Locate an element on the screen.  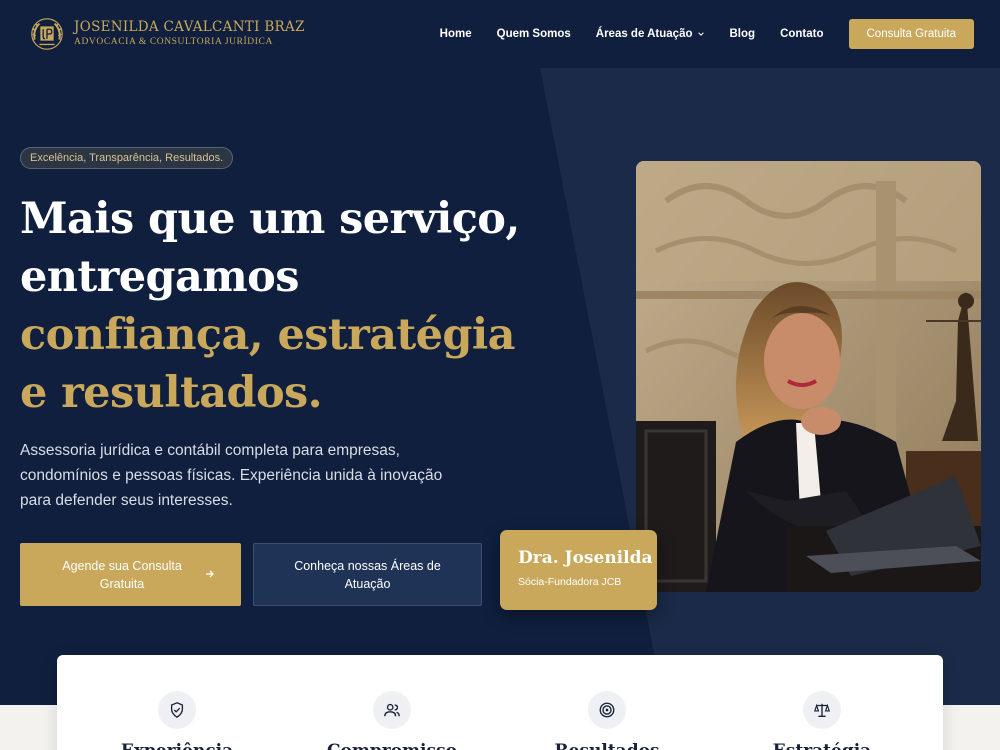
feature-resultados: Resultados is located at coordinates (607, 720).